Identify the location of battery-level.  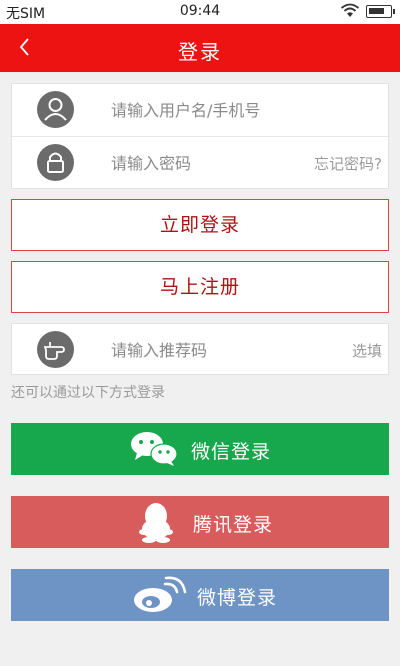
(377, 11).